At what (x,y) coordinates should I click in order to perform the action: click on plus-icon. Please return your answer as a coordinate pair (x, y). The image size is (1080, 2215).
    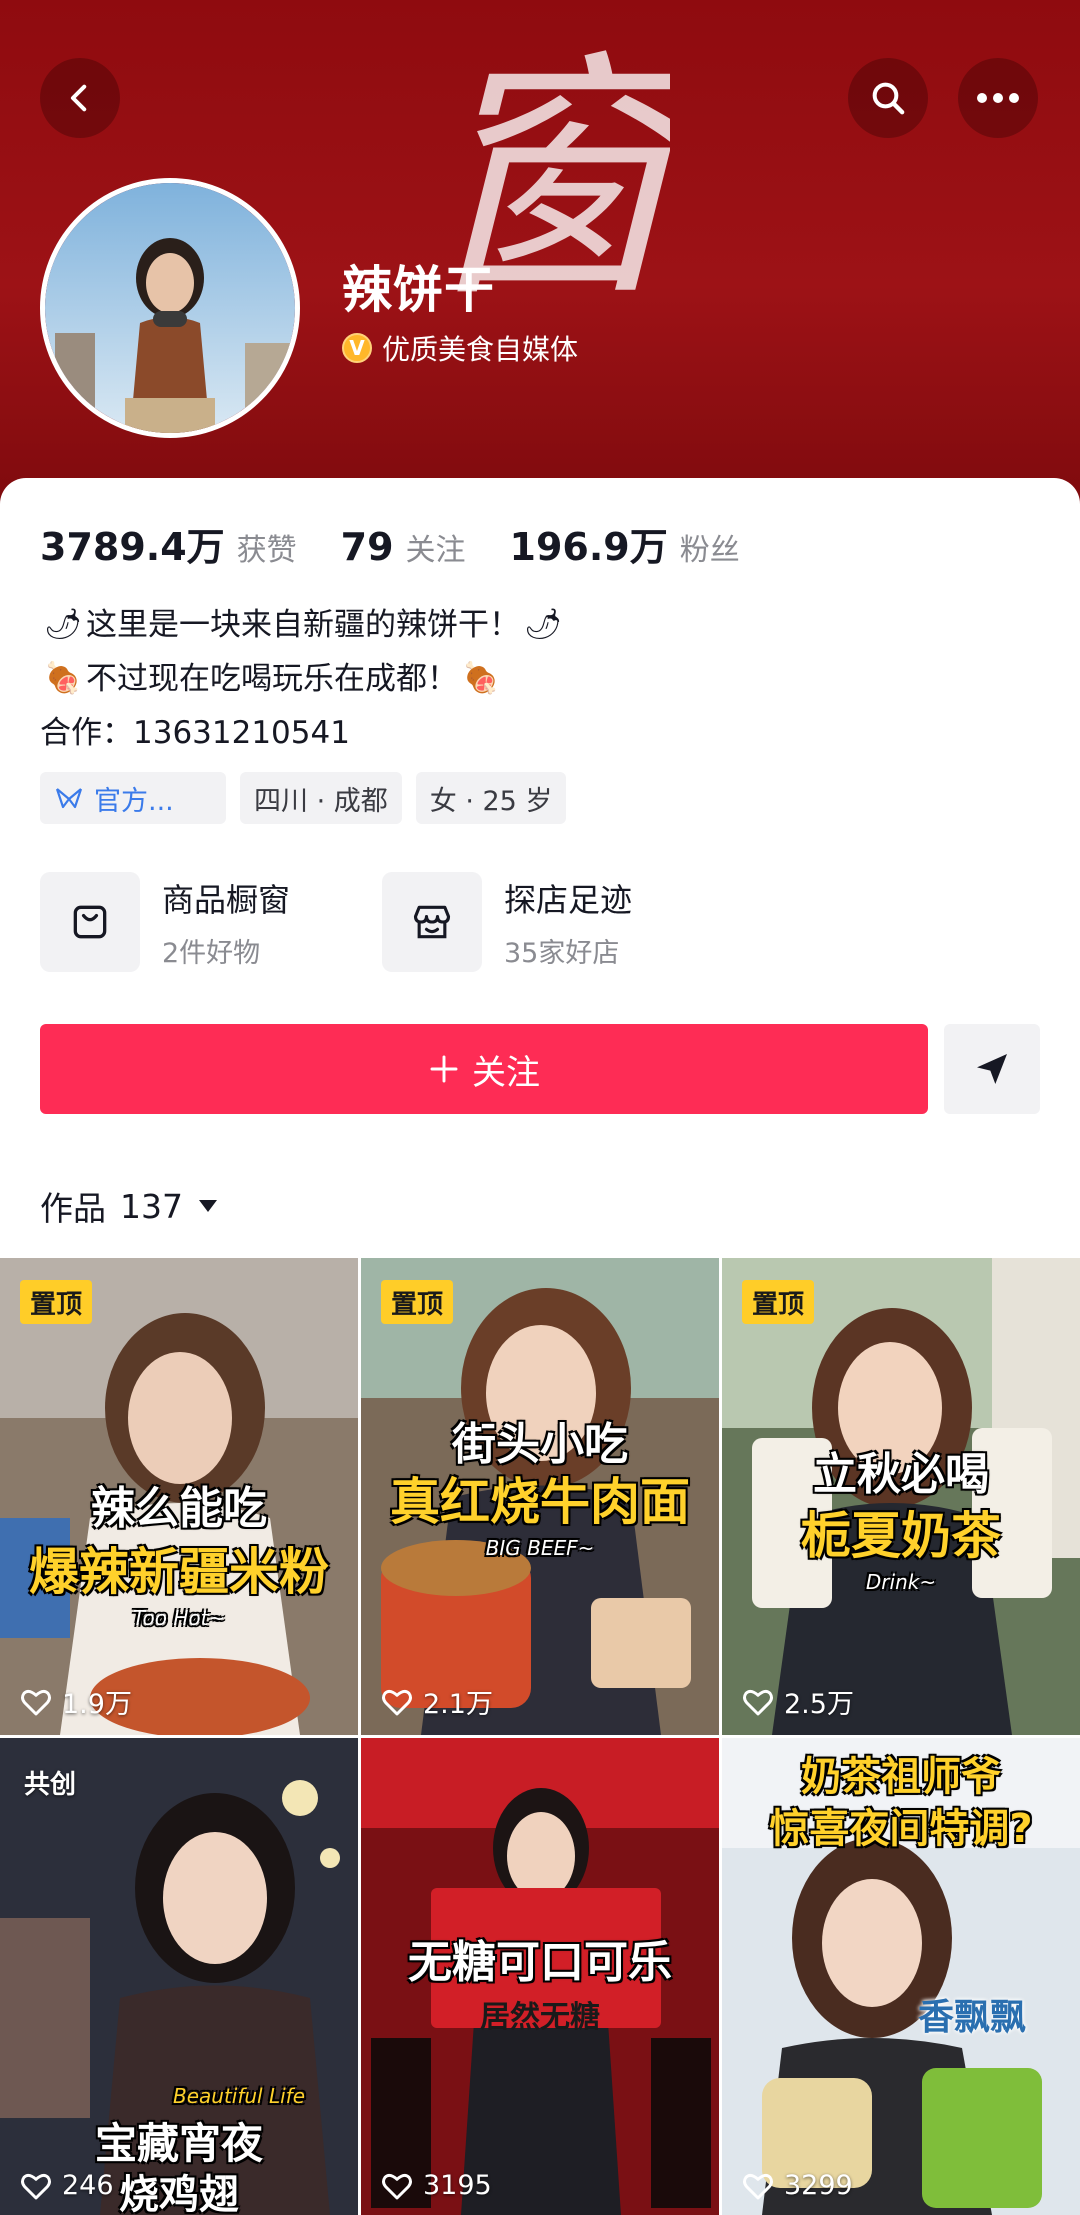
    Looking at the image, I should click on (444, 1069).